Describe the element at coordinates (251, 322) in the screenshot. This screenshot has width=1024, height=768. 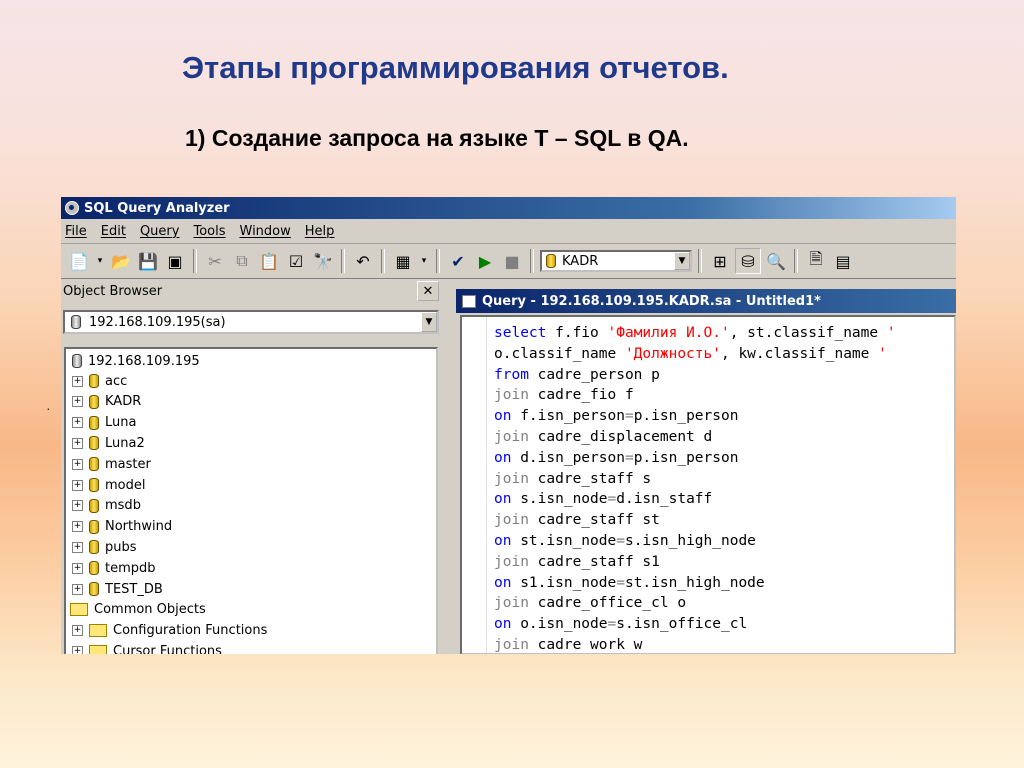
I see `server-combo: 192.168.109.195(sa) ▼` at that location.